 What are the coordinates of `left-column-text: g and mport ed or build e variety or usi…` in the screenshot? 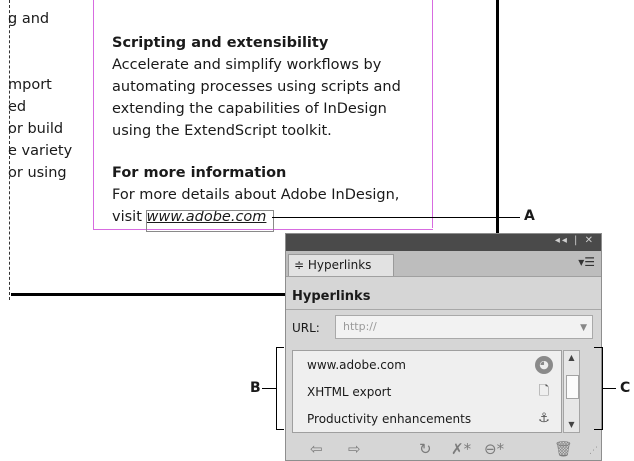 It's located at (48, 96).